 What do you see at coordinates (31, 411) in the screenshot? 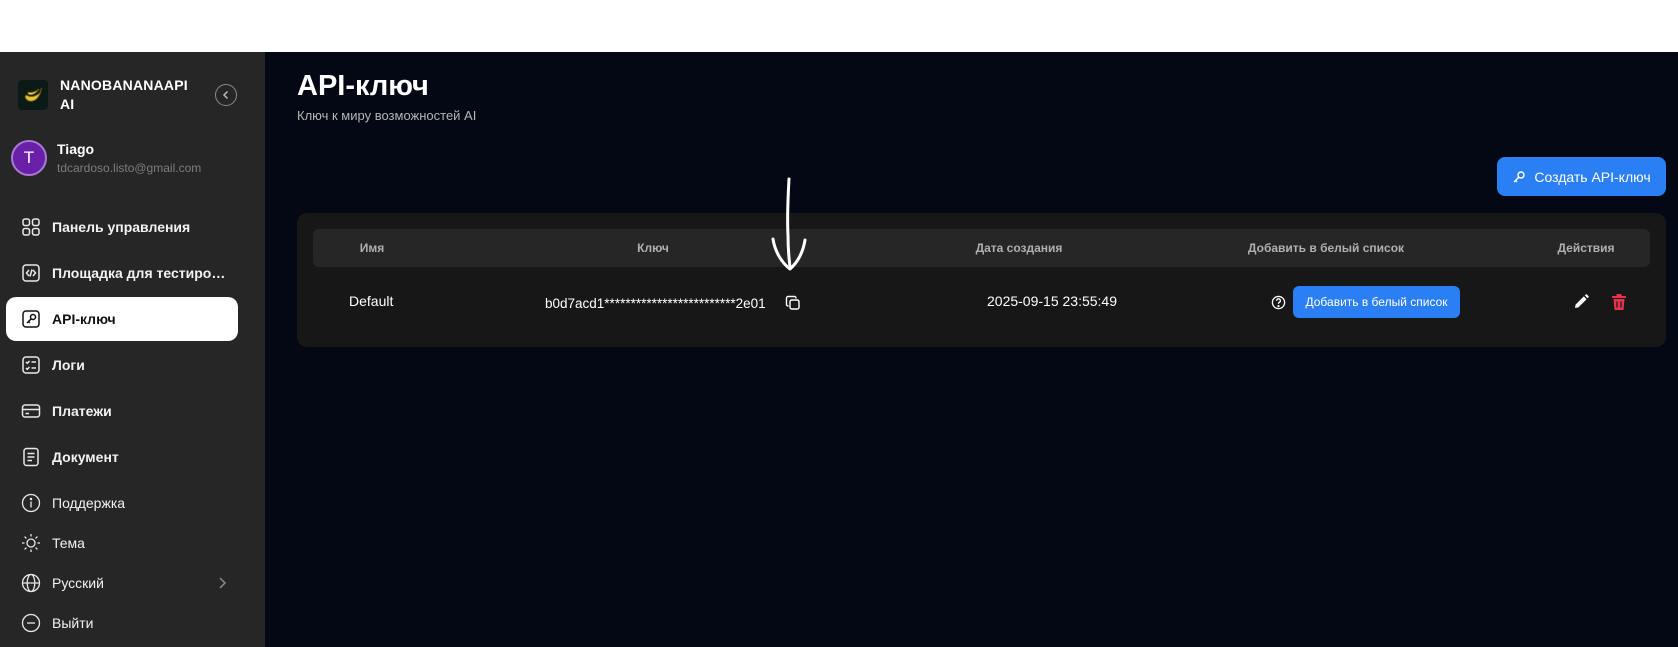
I see `credit-card-icon` at bounding box center [31, 411].